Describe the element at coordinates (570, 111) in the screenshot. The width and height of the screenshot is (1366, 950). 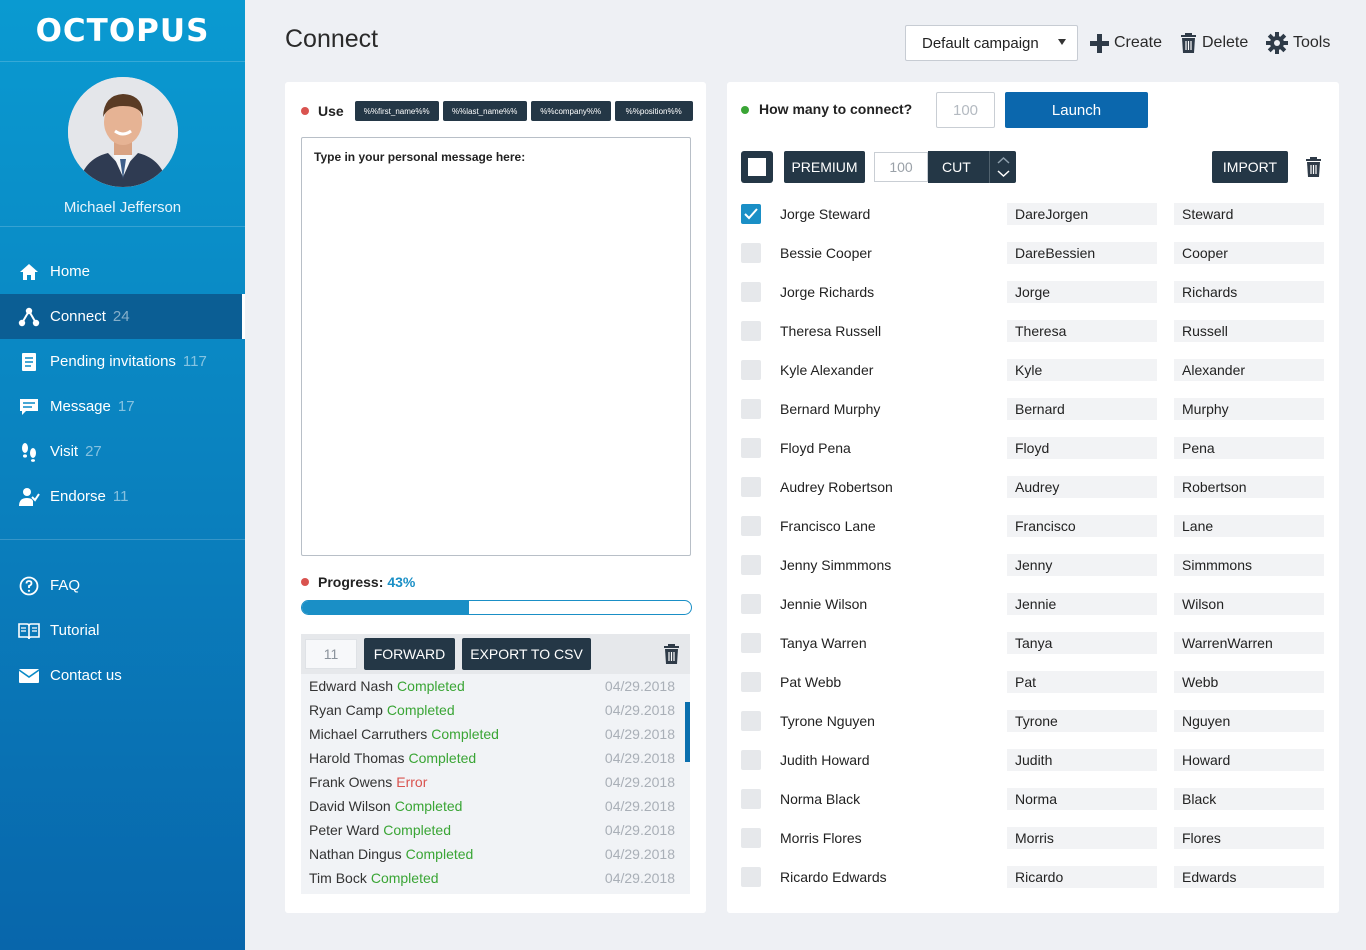
I see `tag-company: %%company%%` at that location.